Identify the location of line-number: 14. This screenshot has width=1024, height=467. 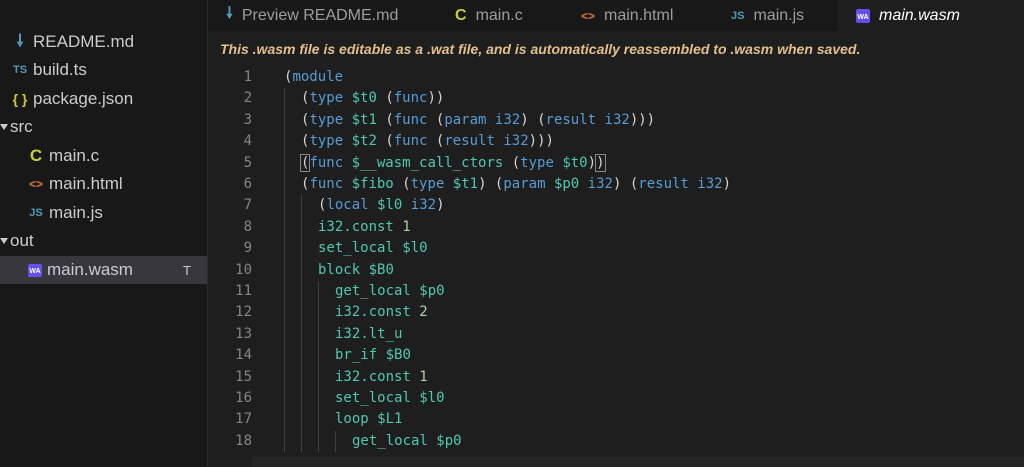
(243, 355).